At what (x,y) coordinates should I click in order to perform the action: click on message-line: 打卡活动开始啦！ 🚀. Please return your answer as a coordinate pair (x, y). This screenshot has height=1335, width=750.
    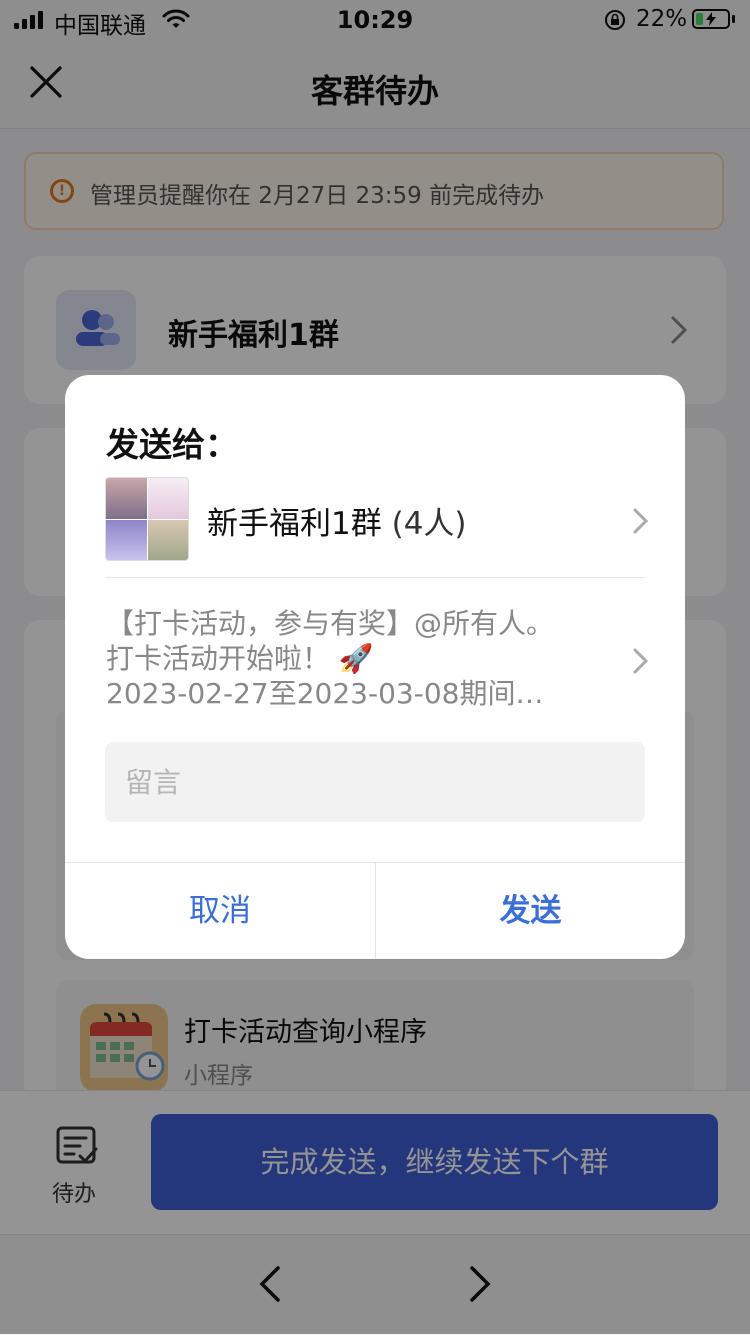
    Looking at the image, I should click on (240, 658).